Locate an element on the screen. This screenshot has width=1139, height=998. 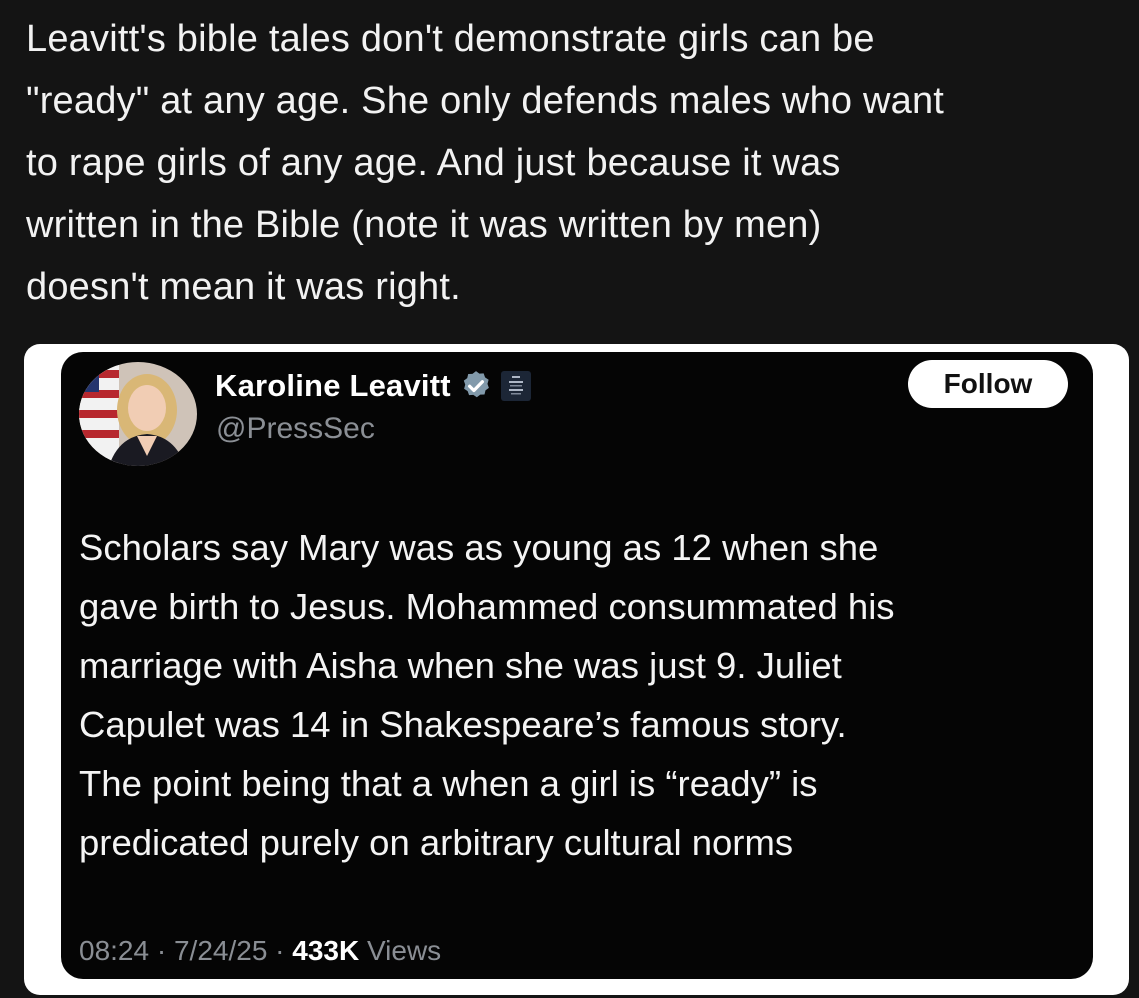
white-house-seal-icon is located at coordinates (515, 386).